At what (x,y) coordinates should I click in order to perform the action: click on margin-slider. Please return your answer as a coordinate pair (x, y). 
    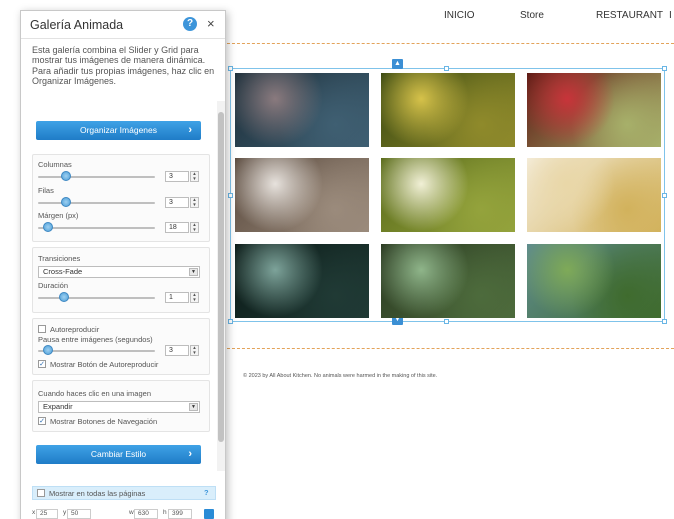
    Looking at the image, I should click on (96, 228).